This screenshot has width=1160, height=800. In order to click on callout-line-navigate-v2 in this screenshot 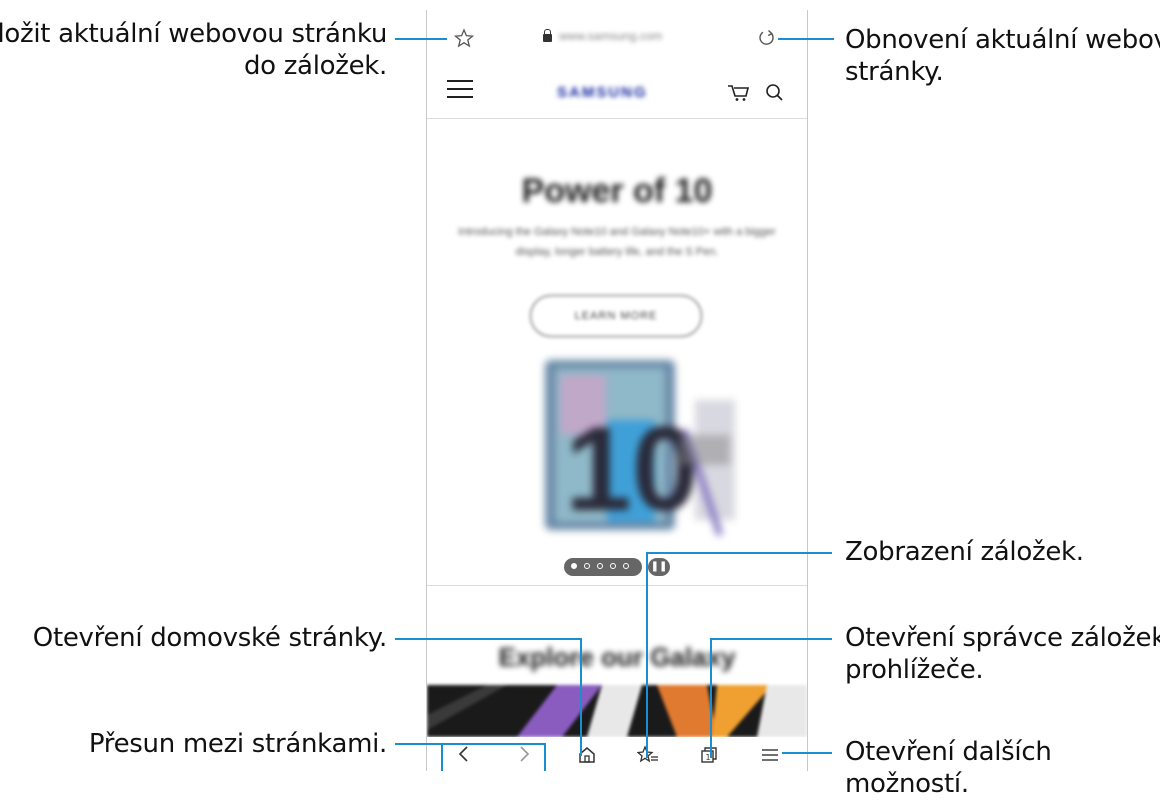, I will do `click(545, 757)`.